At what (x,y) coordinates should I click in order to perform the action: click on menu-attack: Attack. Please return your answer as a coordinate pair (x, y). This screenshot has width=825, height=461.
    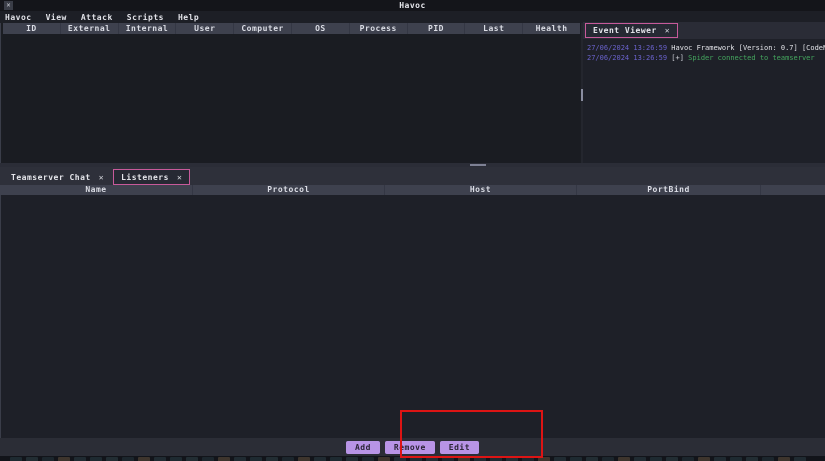
    Looking at the image, I should click on (97, 17).